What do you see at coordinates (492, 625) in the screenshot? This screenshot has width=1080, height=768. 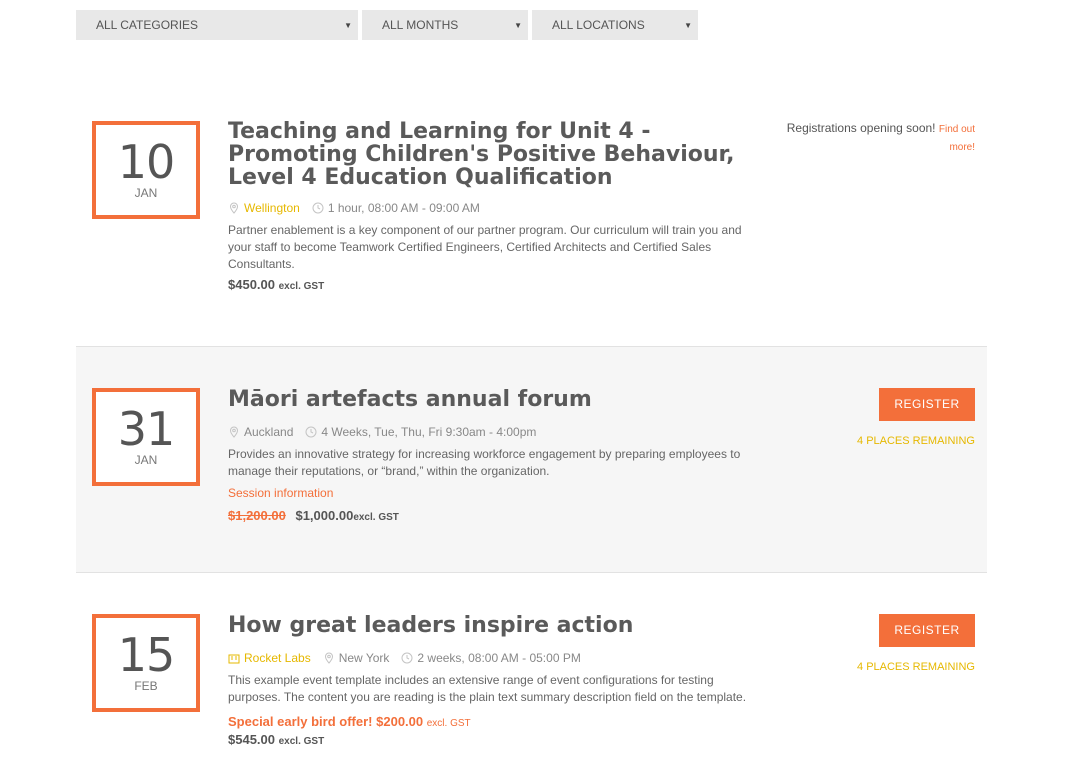 I see `event-title: How great leaders inspire action` at bounding box center [492, 625].